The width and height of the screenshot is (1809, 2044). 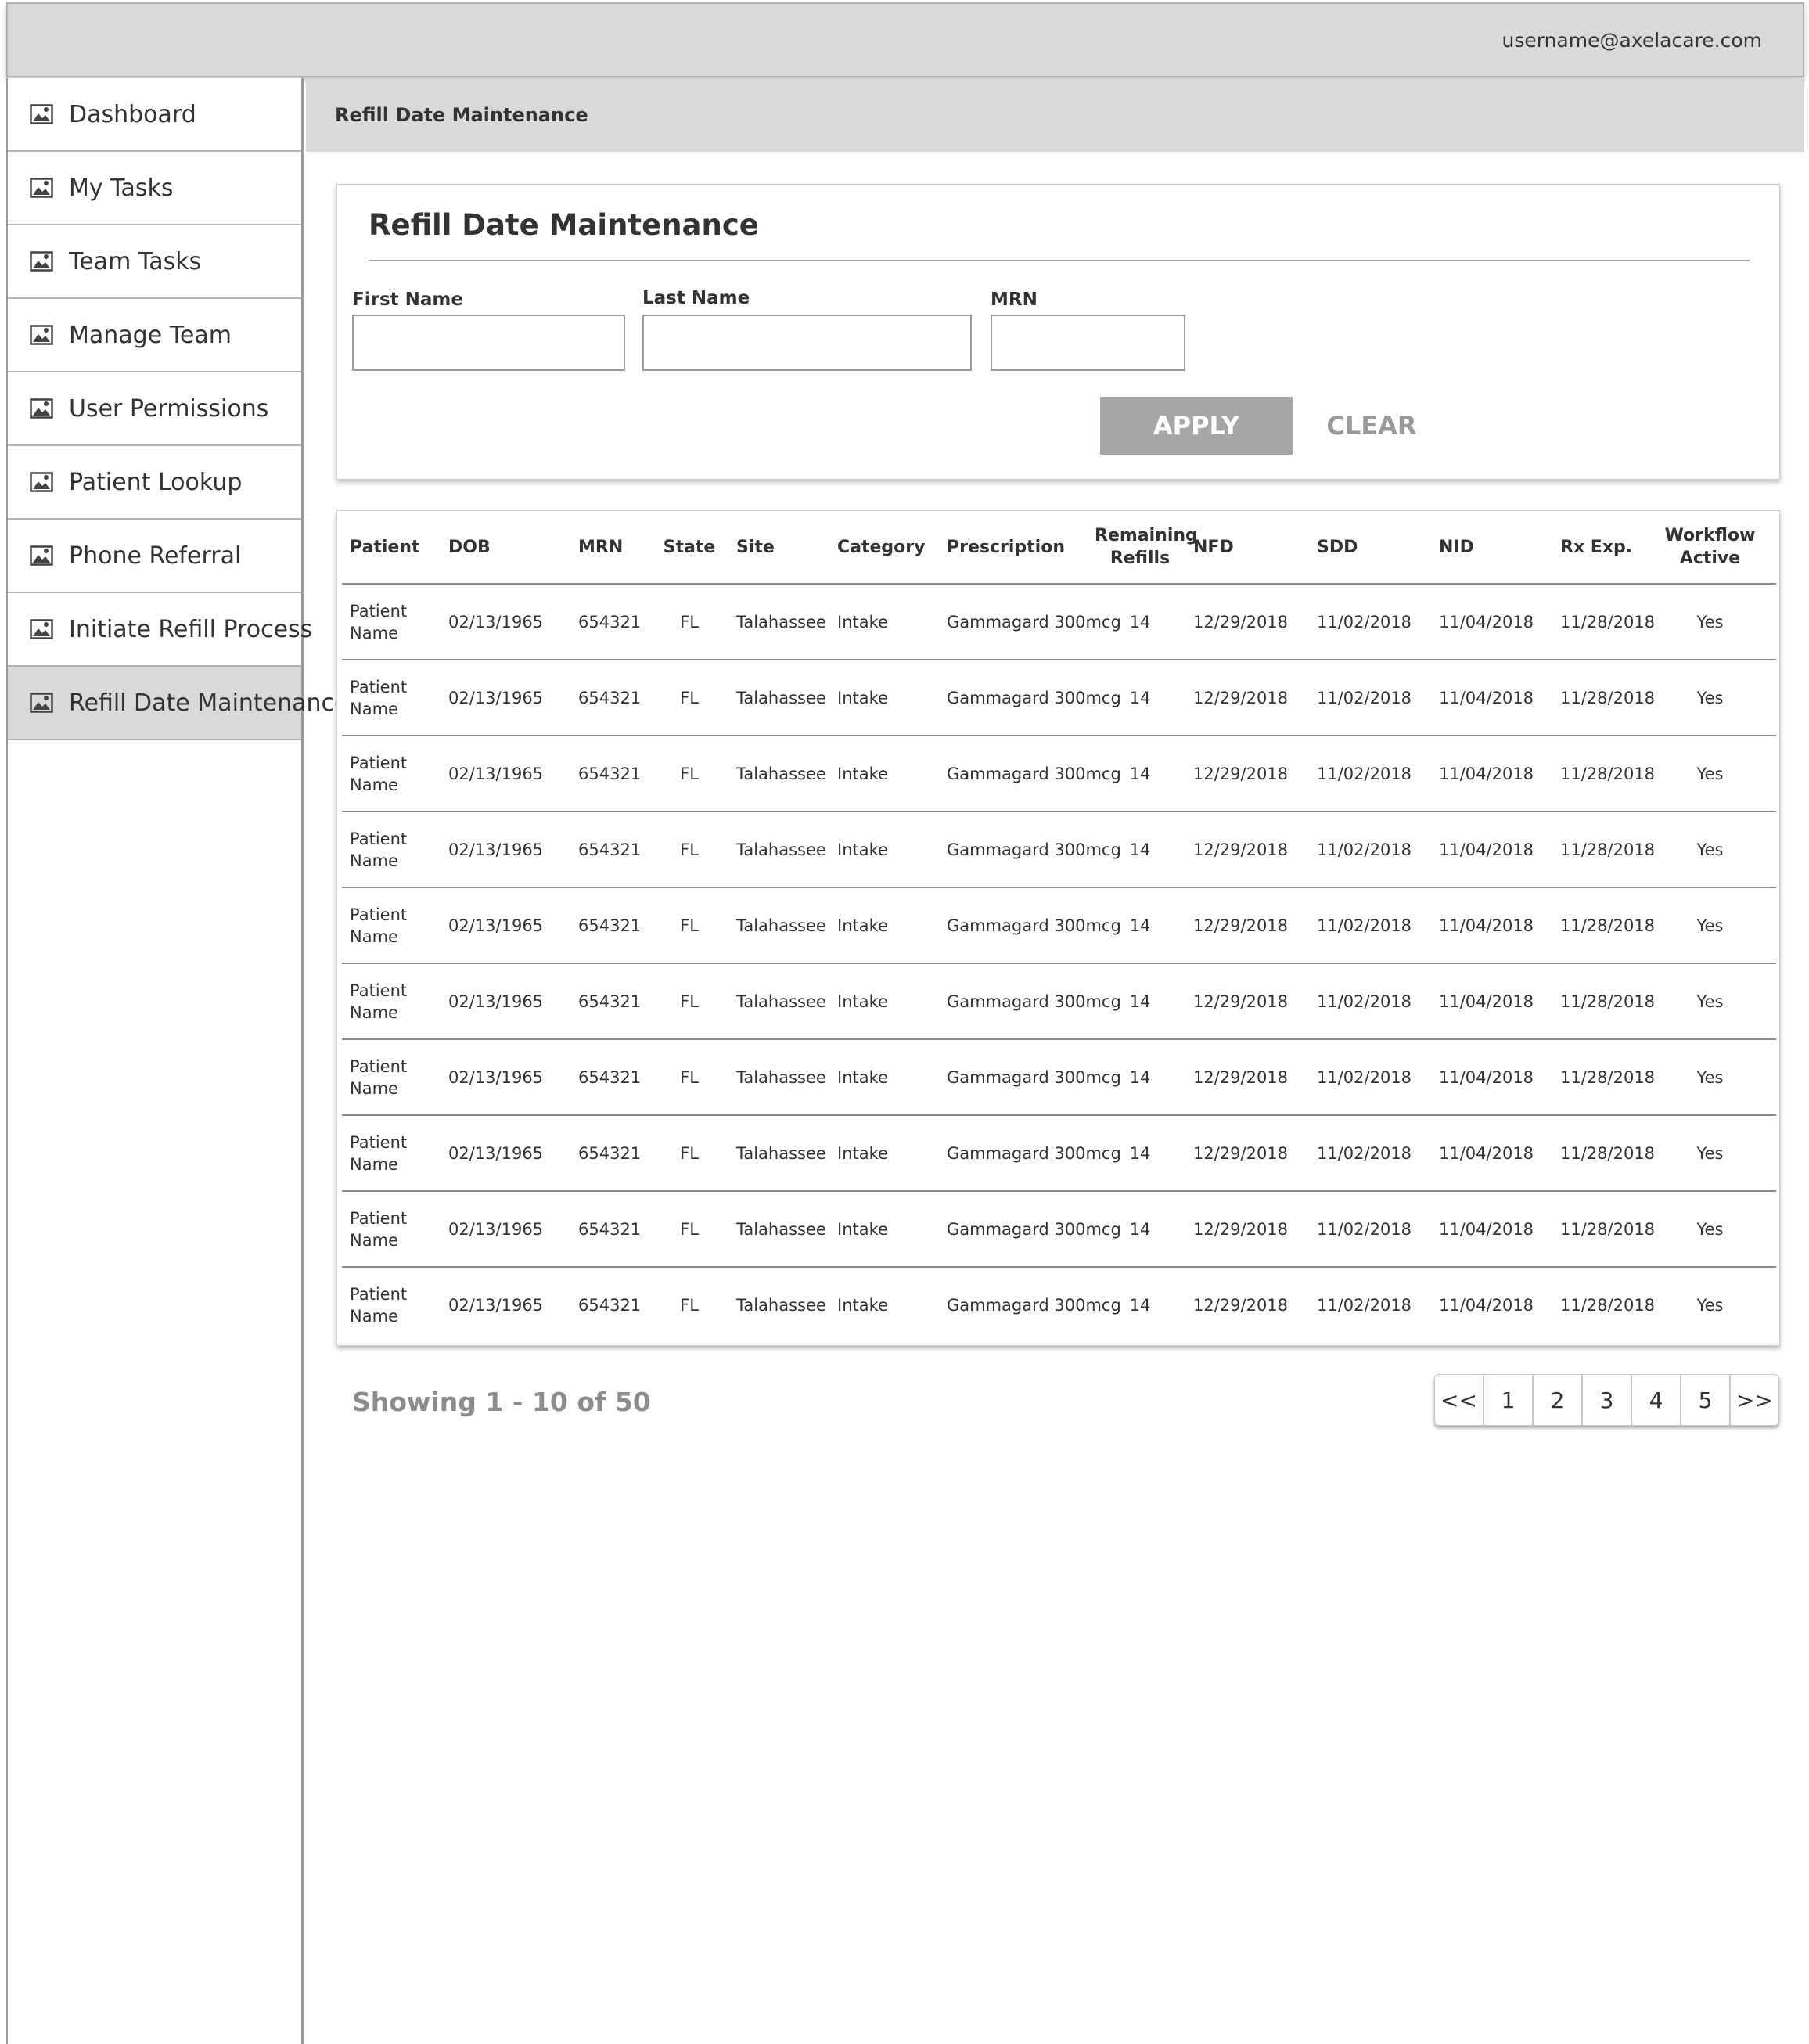 I want to click on page-1-button: 1, so click(x=1508, y=1400).